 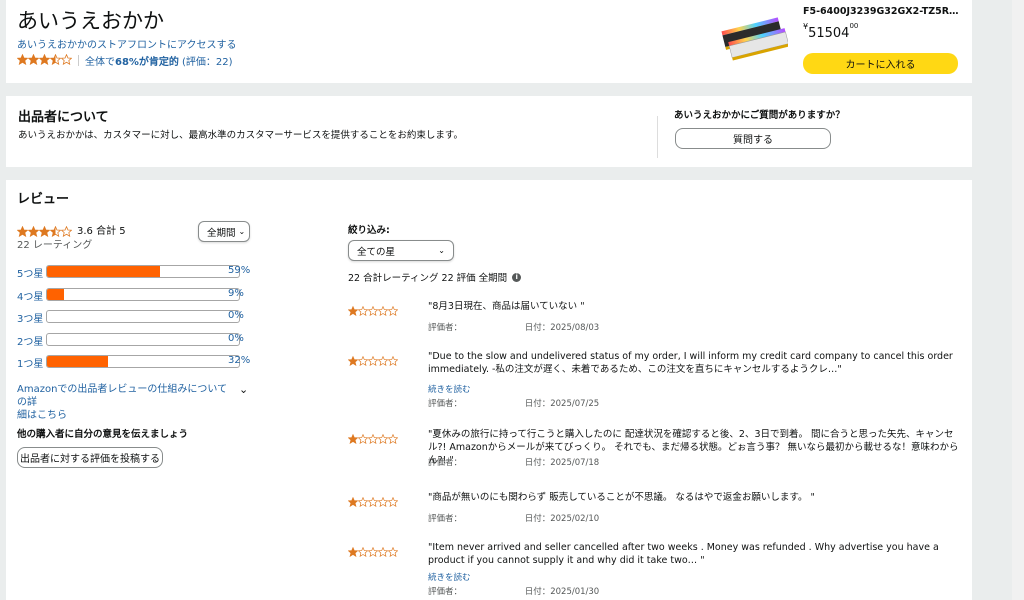 I want to click on chevron-down-icon: ⌄, so click(x=242, y=231).